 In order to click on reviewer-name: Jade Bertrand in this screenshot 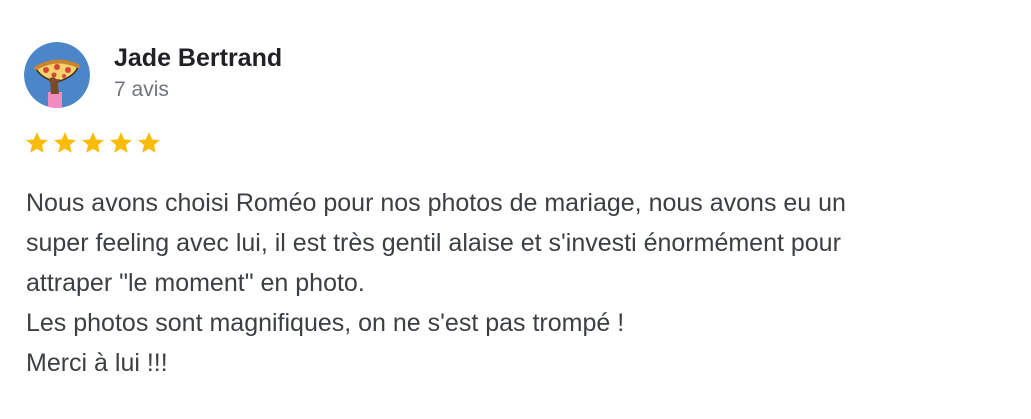, I will do `click(198, 58)`.